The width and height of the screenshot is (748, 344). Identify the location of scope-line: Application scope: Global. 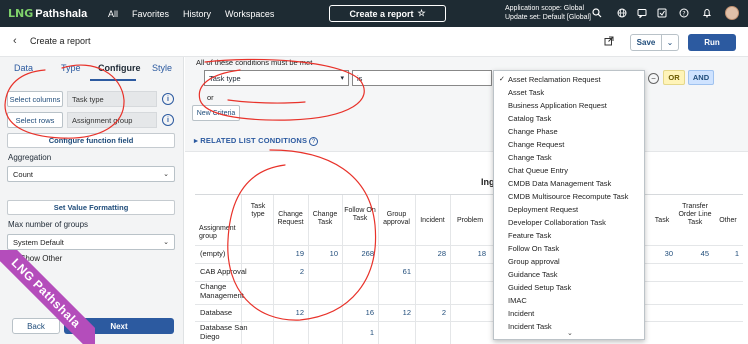
(544, 8).